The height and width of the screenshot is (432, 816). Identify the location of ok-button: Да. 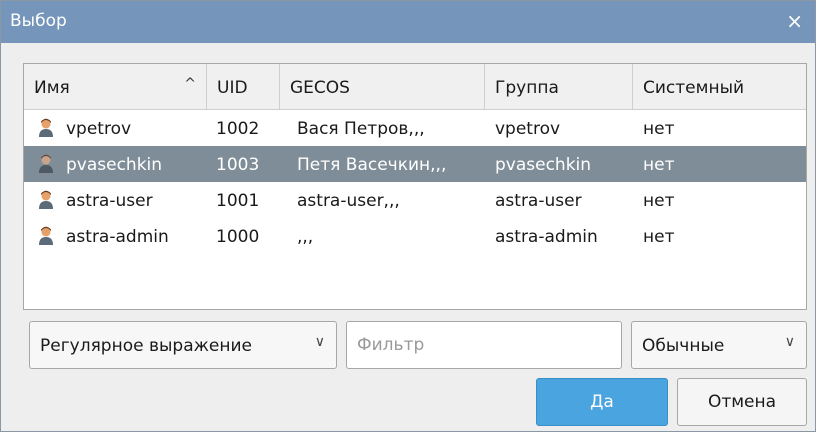
(602, 402).